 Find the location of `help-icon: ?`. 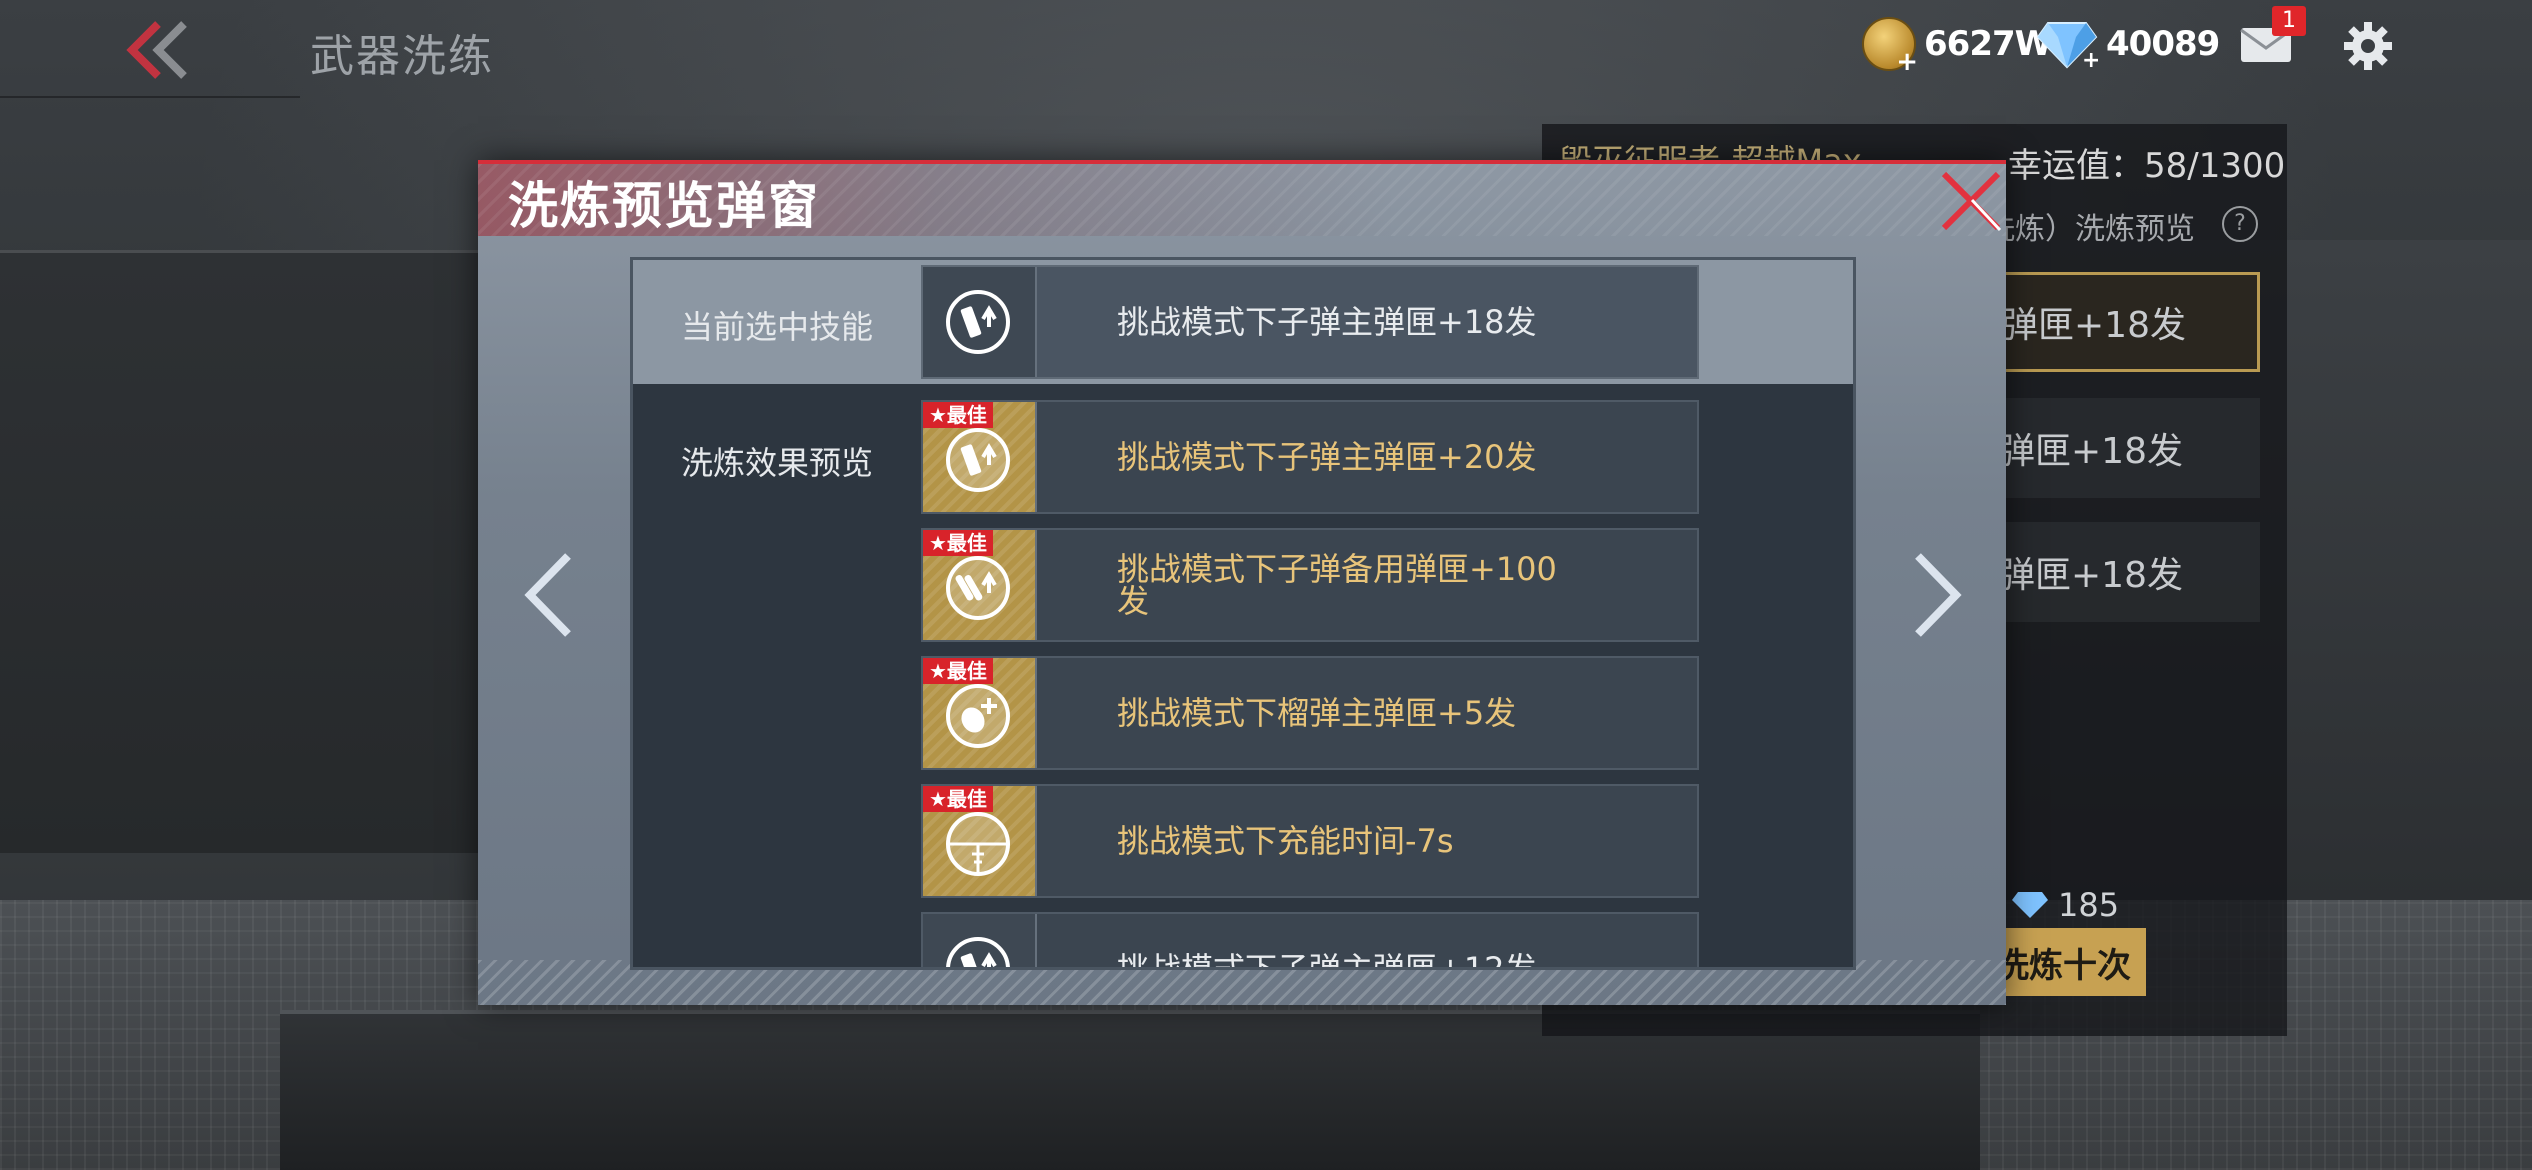

help-icon: ? is located at coordinates (2240, 224).